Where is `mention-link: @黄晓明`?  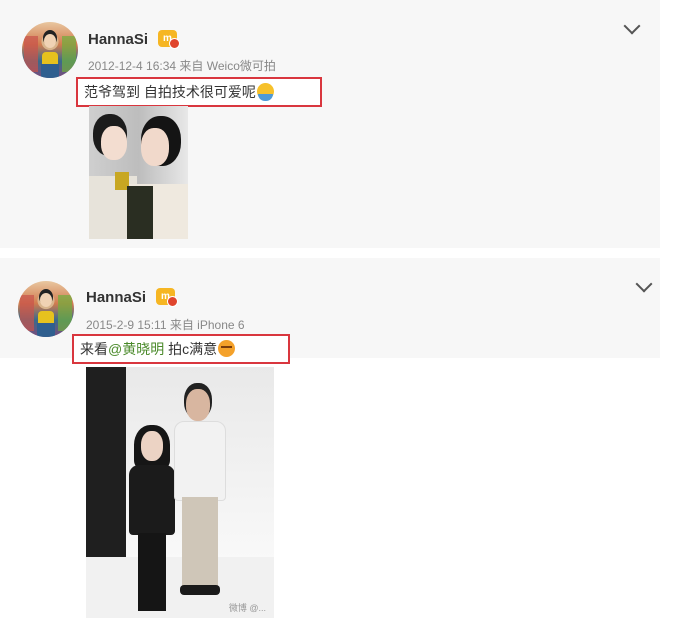 mention-link: @黄晓明 is located at coordinates (136, 349).